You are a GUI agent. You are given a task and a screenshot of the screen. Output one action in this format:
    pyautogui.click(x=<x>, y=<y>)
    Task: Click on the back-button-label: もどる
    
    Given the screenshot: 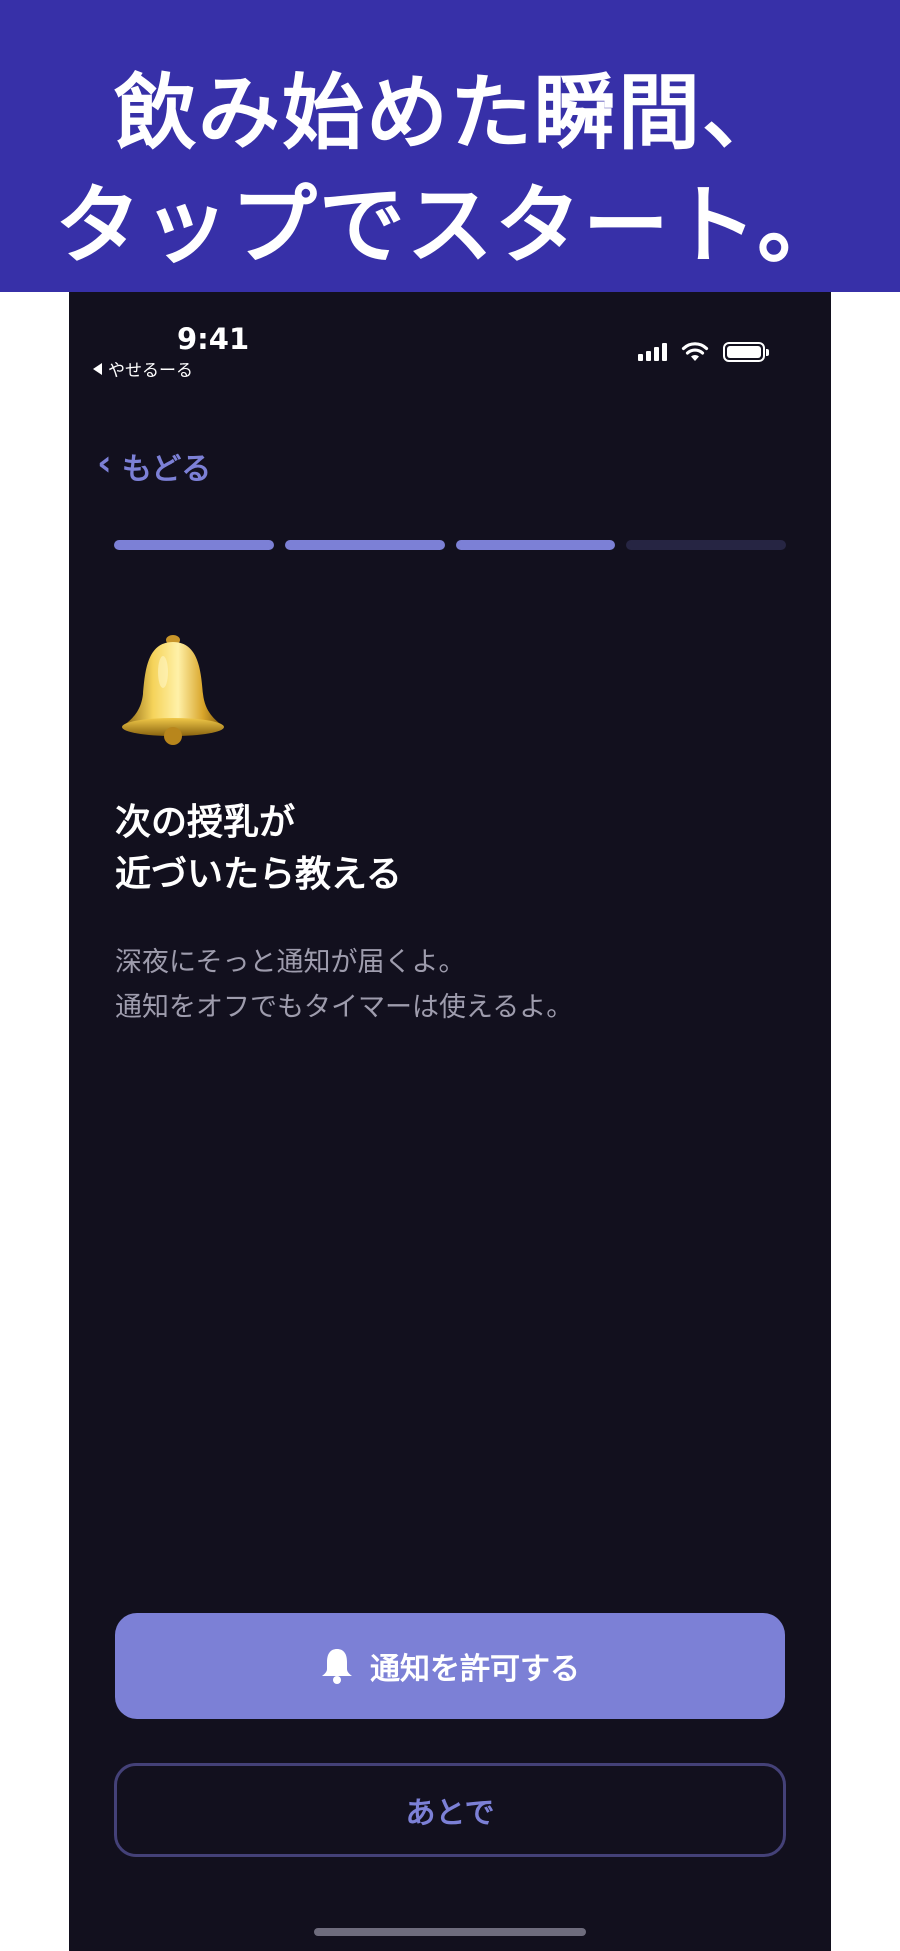 What is the action you would take?
    pyautogui.click(x=166, y=469)
    